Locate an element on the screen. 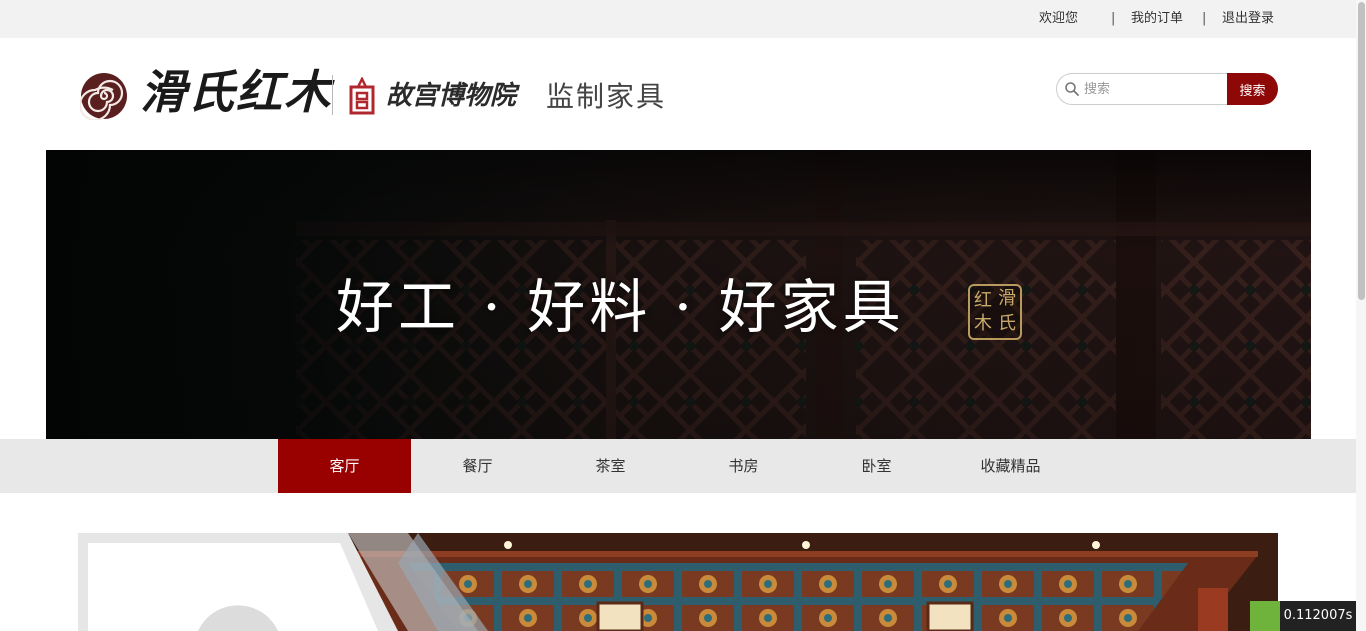 The height and width of the screenshot is (631, 1366). spiral-logo-icon is located at coordinates (104, 96).